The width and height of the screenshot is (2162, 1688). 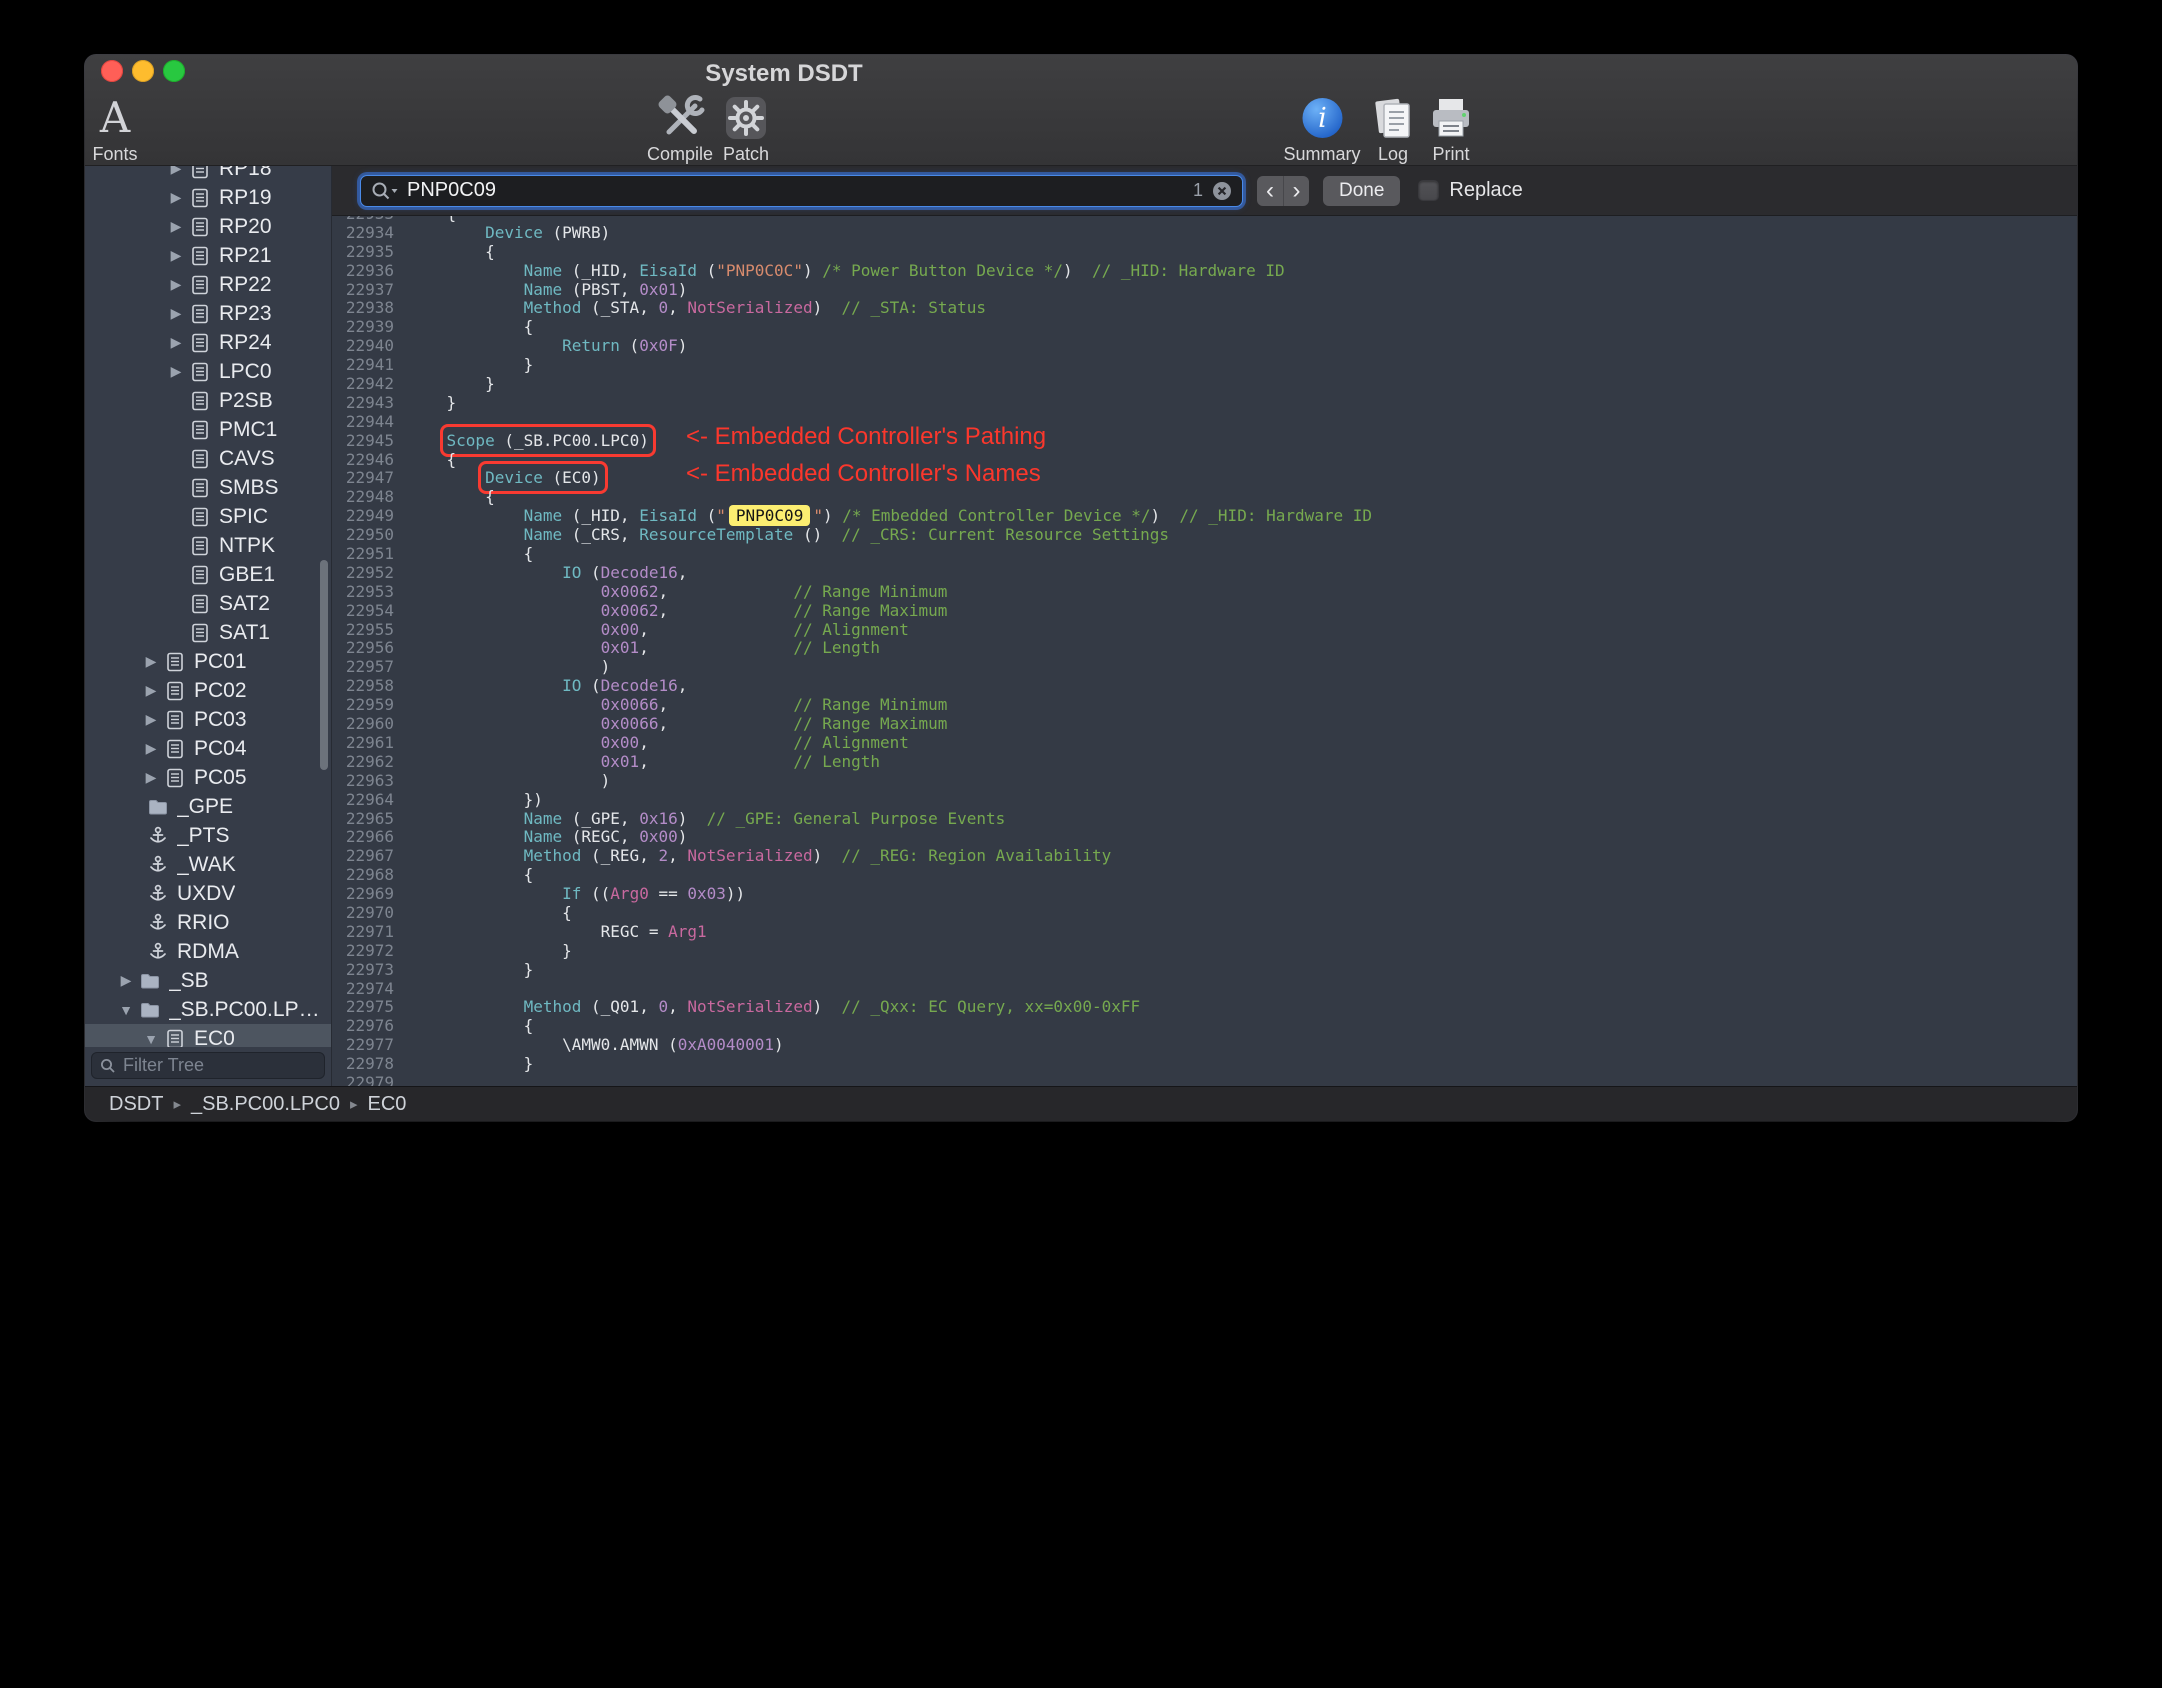 I want to click on svg-text: i, so click(x=1322, y=118).